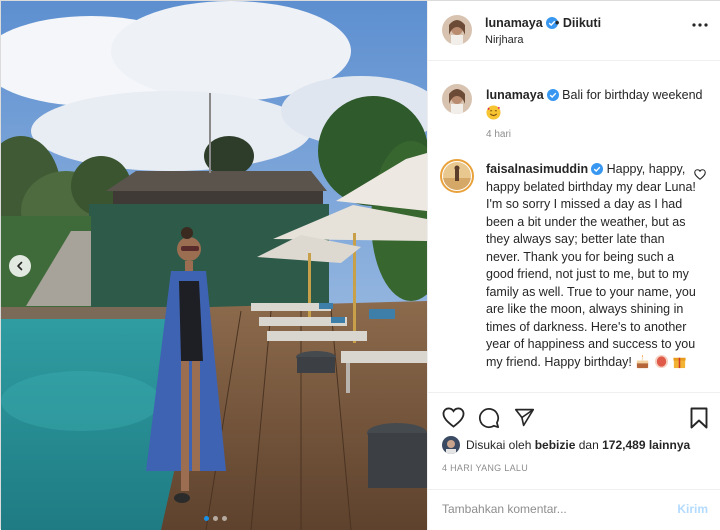 This screenshot has height=530, width=720. I want to click on cake-icon, so click(643, 361).